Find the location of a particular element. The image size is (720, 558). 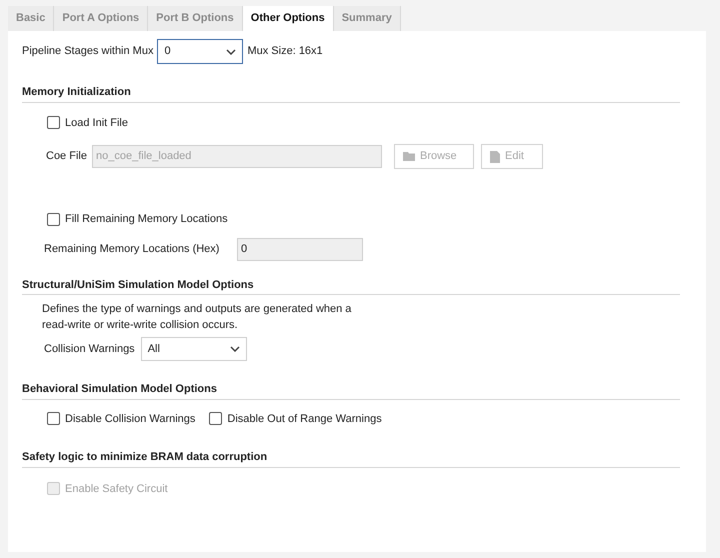

folder-icon is located at coordinates (409, 156).